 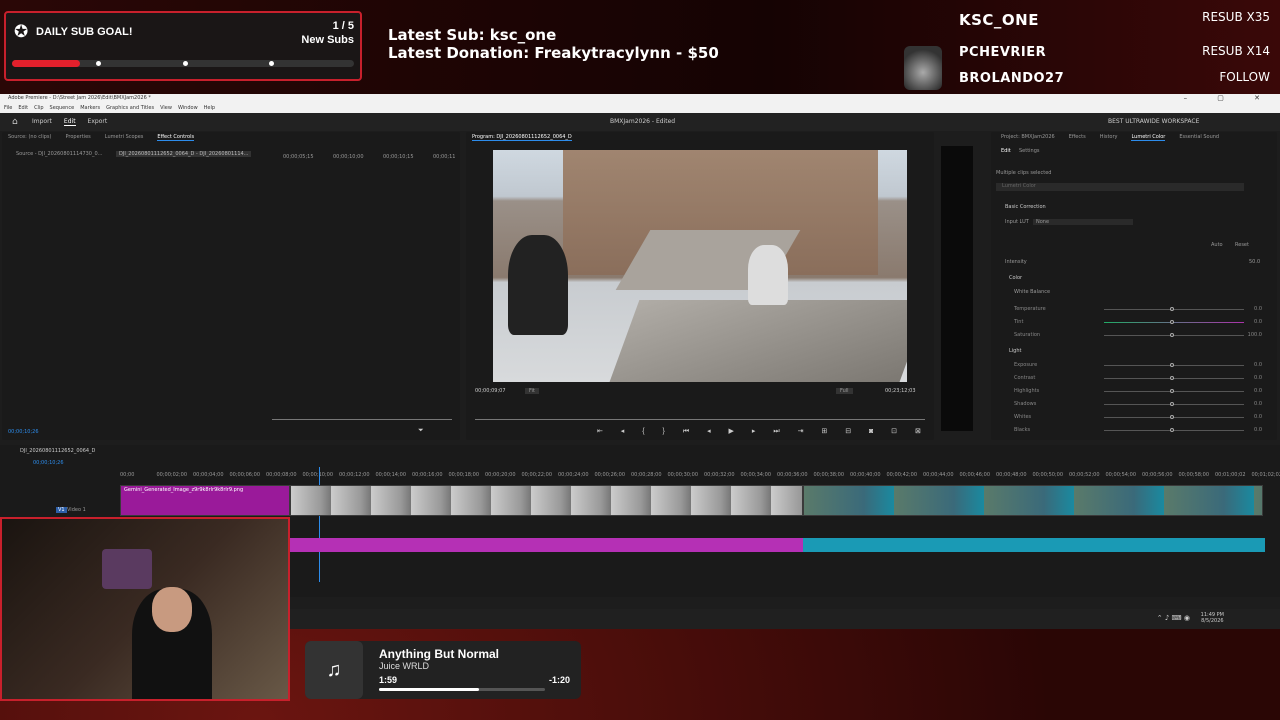 I want to click on tab-project: Project: BMXJam2026, so click(x=1028, y=137).